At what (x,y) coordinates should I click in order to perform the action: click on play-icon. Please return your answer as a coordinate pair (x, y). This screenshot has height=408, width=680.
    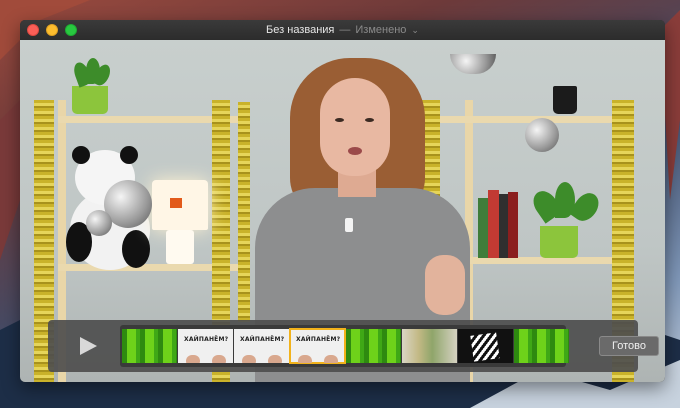
    Looking at the image, I should click on (88, 346).